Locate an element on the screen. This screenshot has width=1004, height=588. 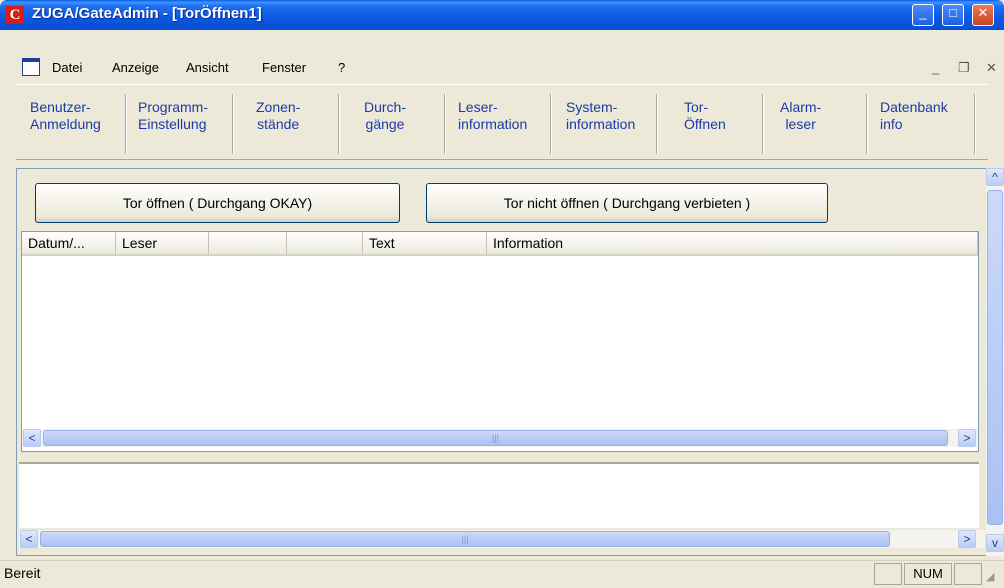
minimize-button: _ is located at coordinates (923, 15).